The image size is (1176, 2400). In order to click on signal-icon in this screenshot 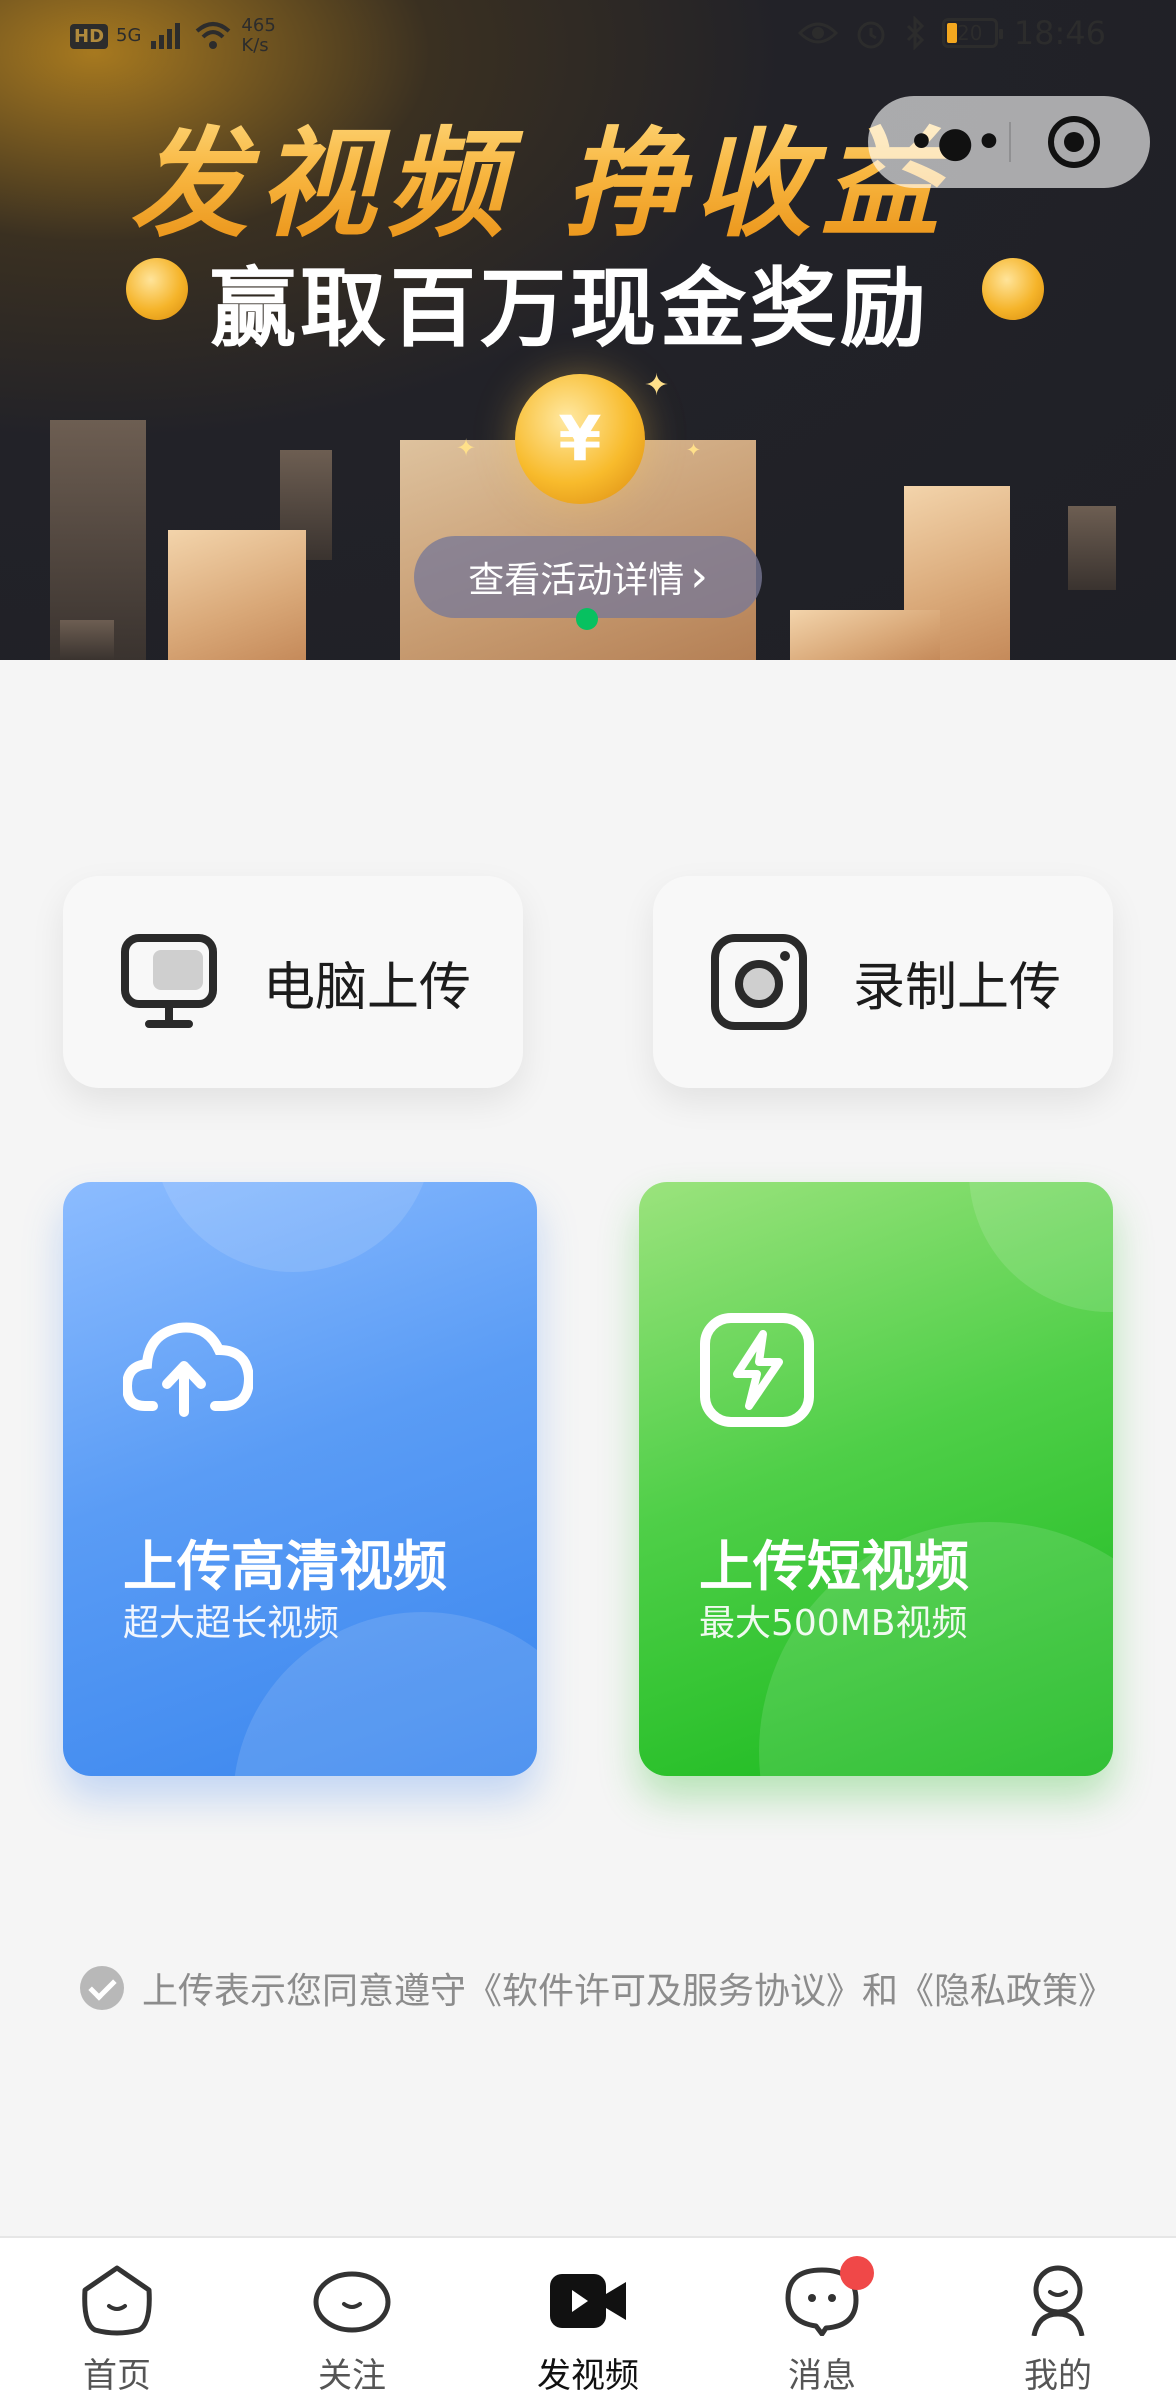, I will do `click(166, 36)`.